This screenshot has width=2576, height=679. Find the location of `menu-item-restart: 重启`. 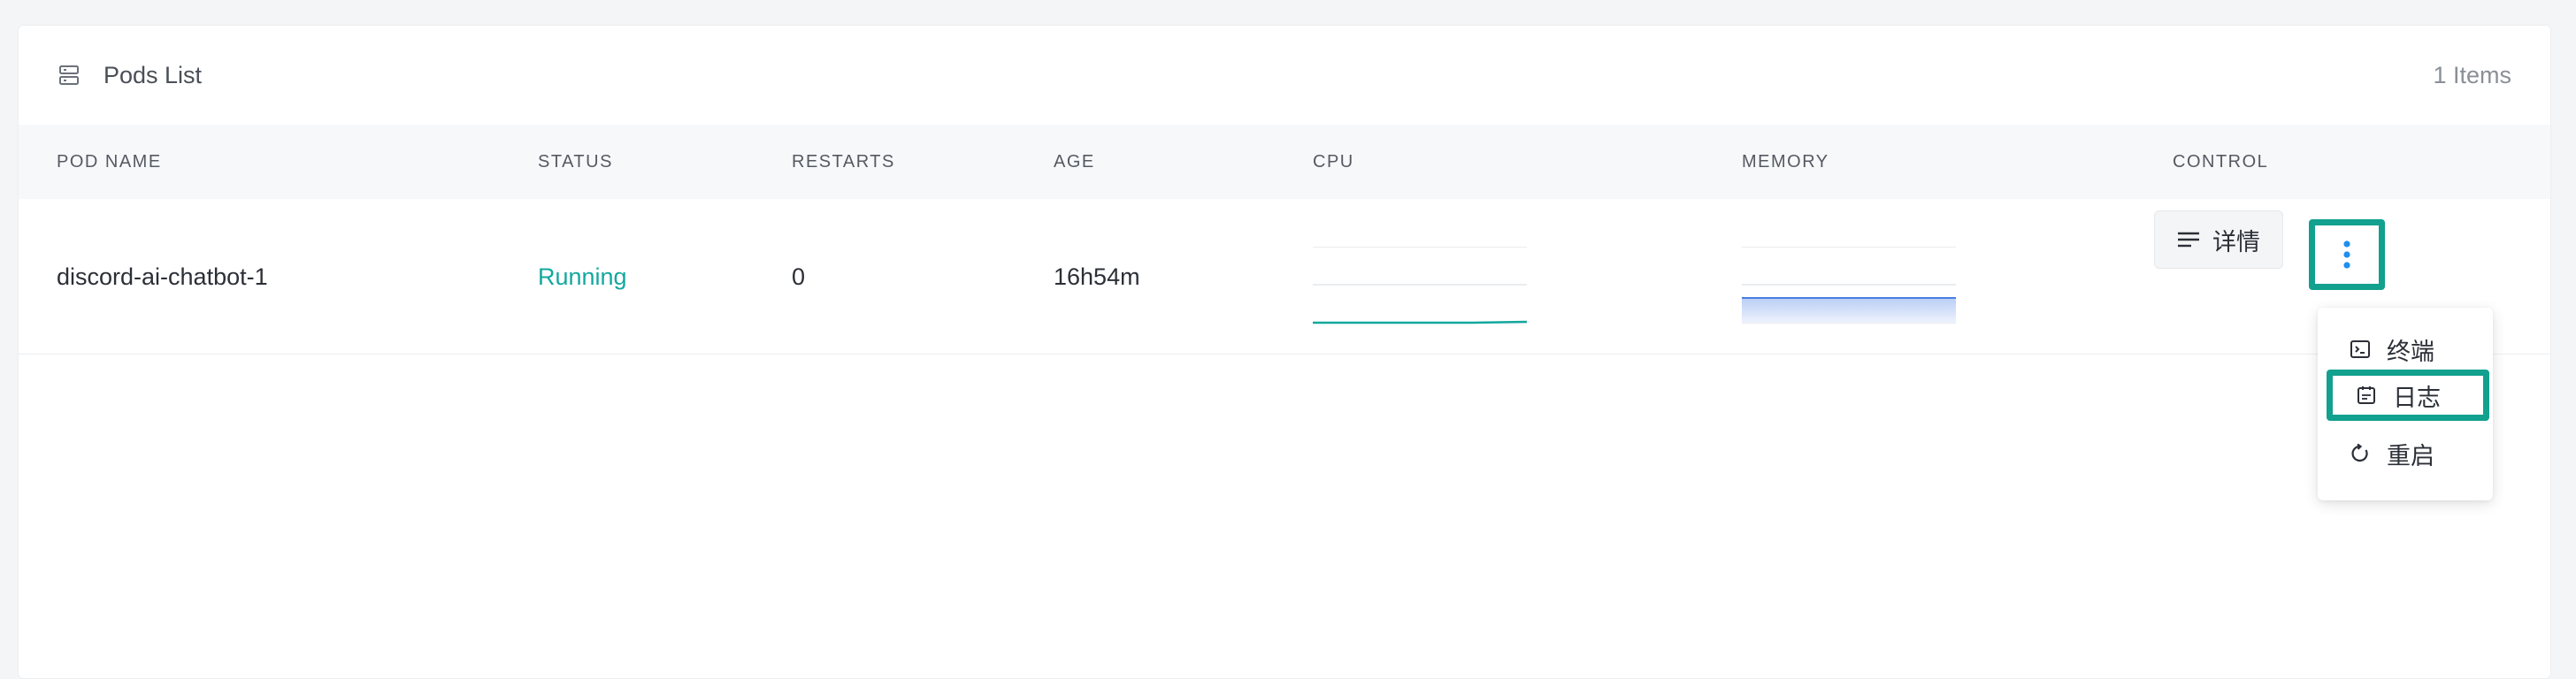

menu-item-restart: 重启 is located at coordinates (2405, 453).